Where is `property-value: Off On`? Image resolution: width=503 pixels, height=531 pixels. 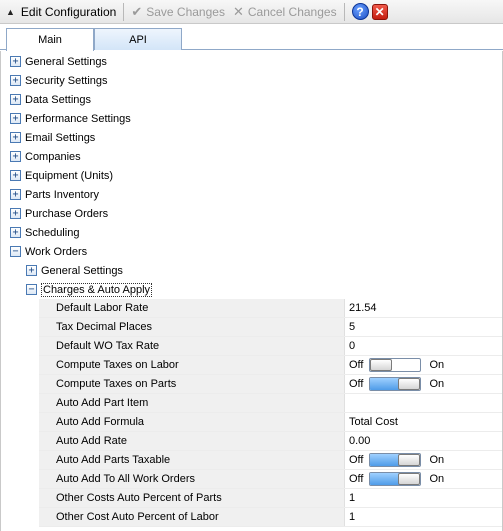
property-value: Off On is located at coordinates (423, 365).